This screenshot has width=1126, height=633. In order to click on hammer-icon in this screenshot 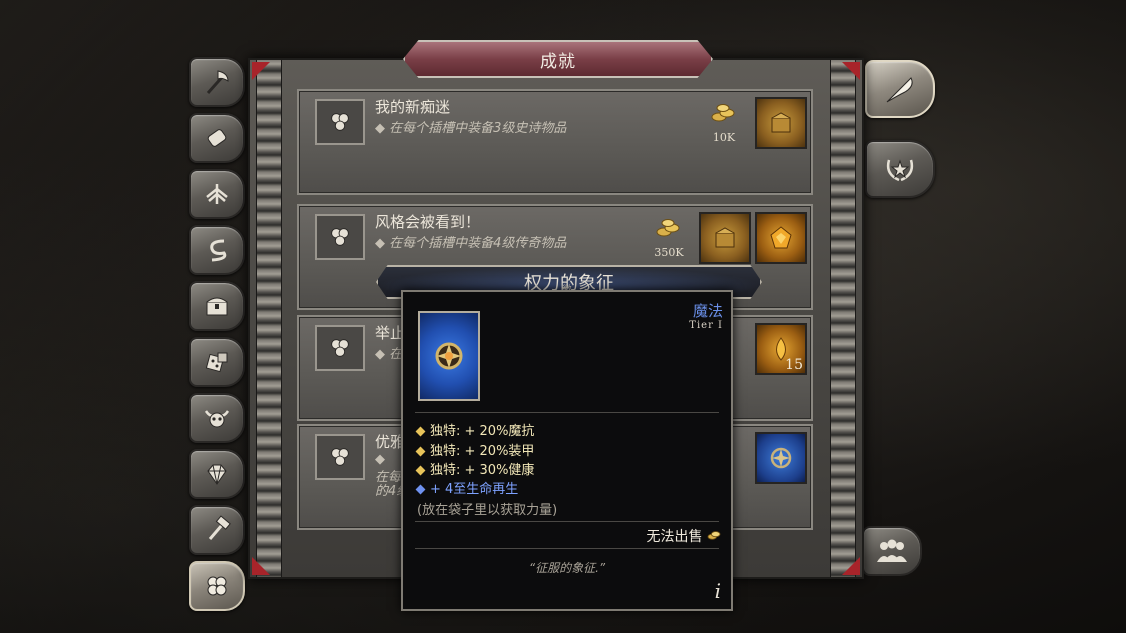, I will do `click(219, 527)`.